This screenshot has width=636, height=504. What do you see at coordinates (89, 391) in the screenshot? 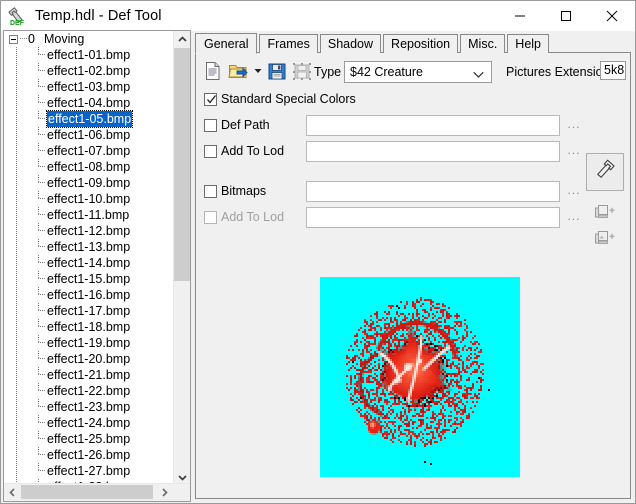
I see `tree-item: effect1-22.bmp` at bounding box center [89, 391].